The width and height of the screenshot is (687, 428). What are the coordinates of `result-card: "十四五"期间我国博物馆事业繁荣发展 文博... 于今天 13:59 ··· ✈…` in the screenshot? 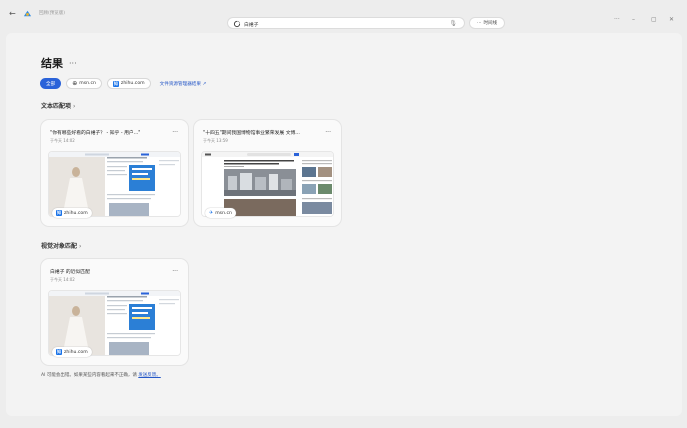 It's located at (267, 173).